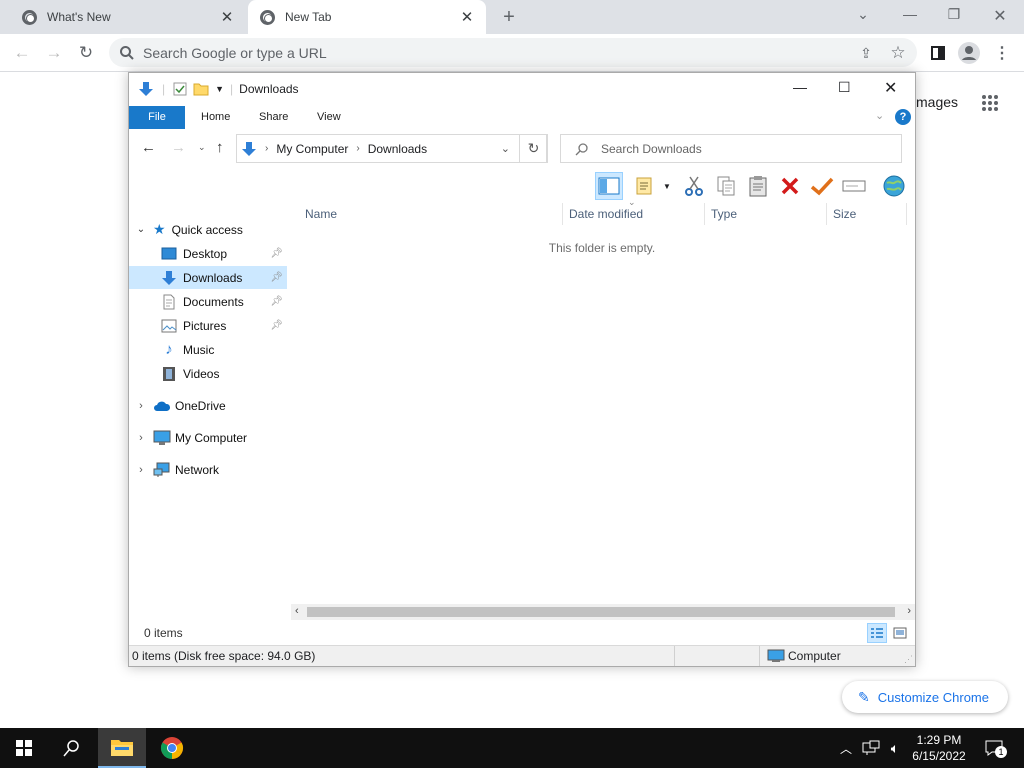 Image resolution: width=1024 pixels, height=768 pixels. What do you see at coordinates (533, 148) in the screenshot?
I see `refresh-button: ↻` at bounding box center [533, 148].